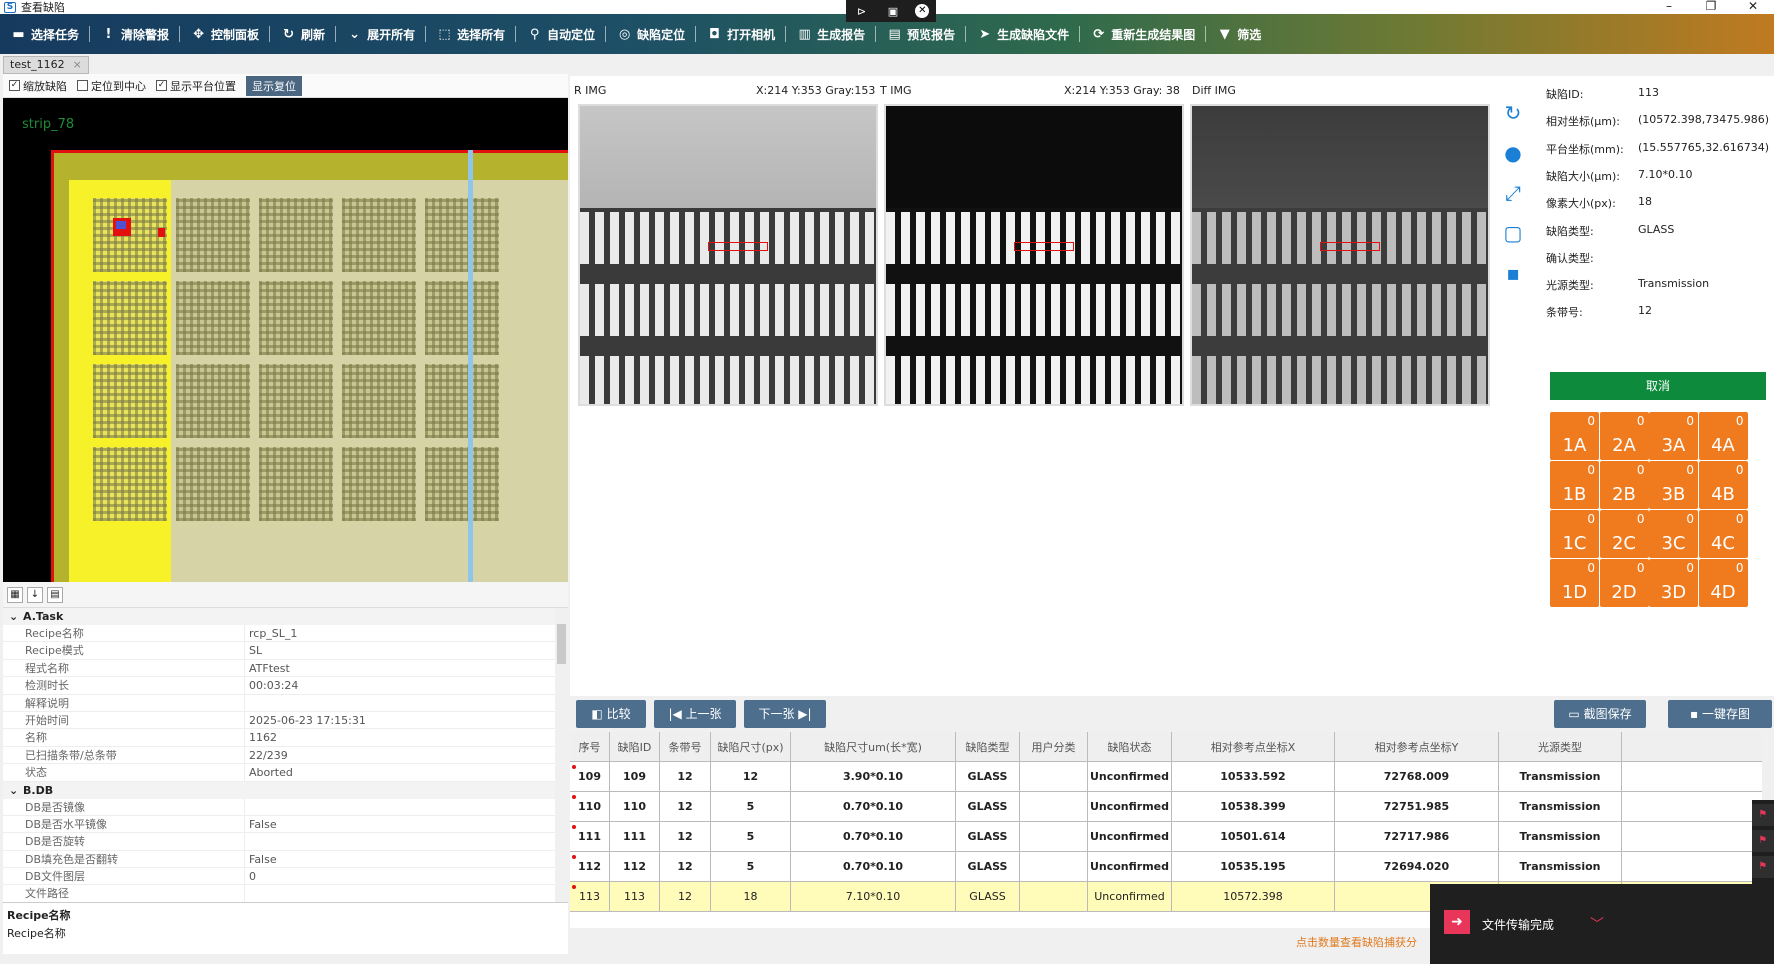  What do you see at coordinates (1711, 7) in the screenshot?
I see `maximize-button: ❐` at bounding box center [1711, 7].